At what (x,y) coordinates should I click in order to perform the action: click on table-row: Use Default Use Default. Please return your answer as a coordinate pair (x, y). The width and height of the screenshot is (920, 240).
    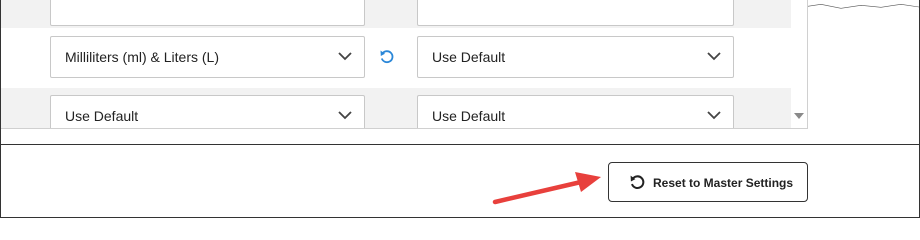
    Looking at the image, I should click on (396, 108).